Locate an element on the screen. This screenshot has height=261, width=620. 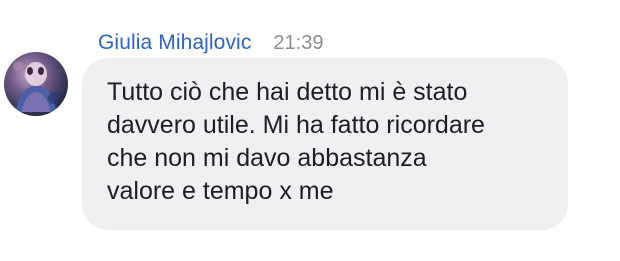
message-header: Giulia Mihajlovic 21:39 is located at coordinates (210, 43).